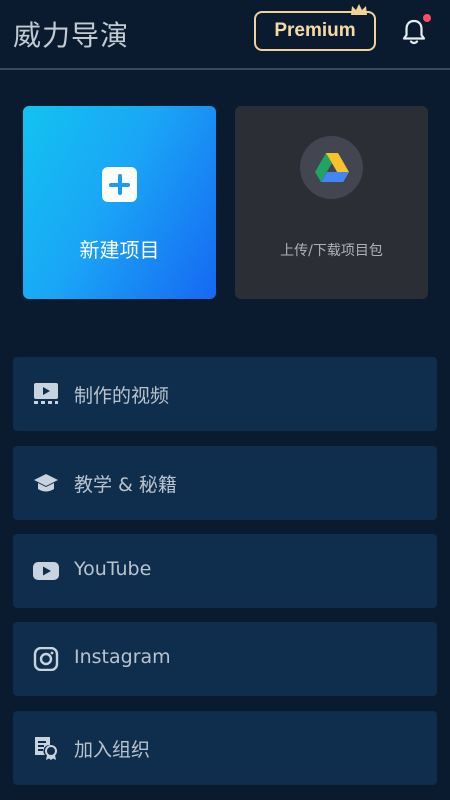 The width and height of the screenshot is (450, 800). I want to click on bell-icon, so click(414, 32).